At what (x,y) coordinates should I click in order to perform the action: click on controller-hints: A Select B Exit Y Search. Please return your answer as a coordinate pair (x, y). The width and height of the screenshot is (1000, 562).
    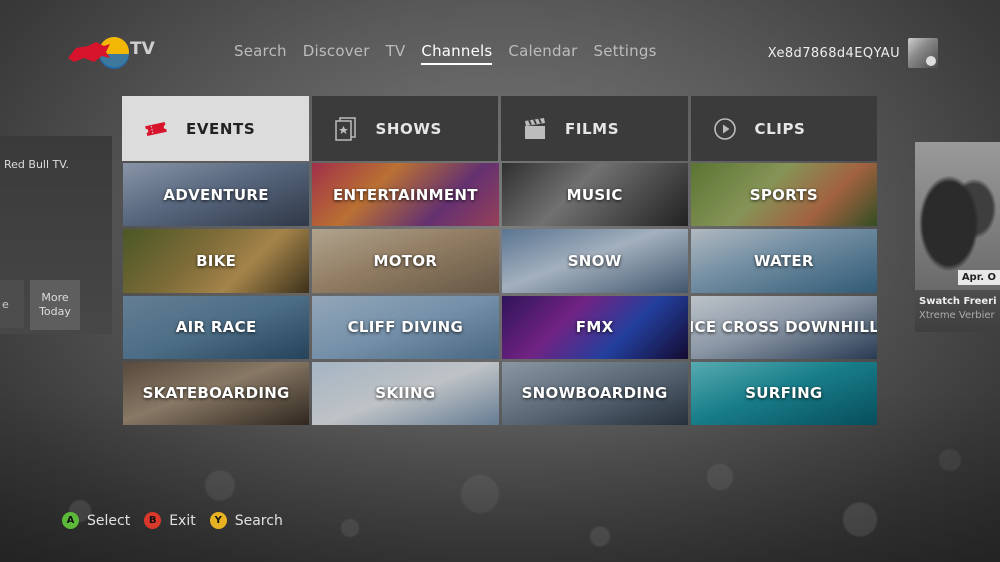
    Looking at the image, I should click on (172, 520).